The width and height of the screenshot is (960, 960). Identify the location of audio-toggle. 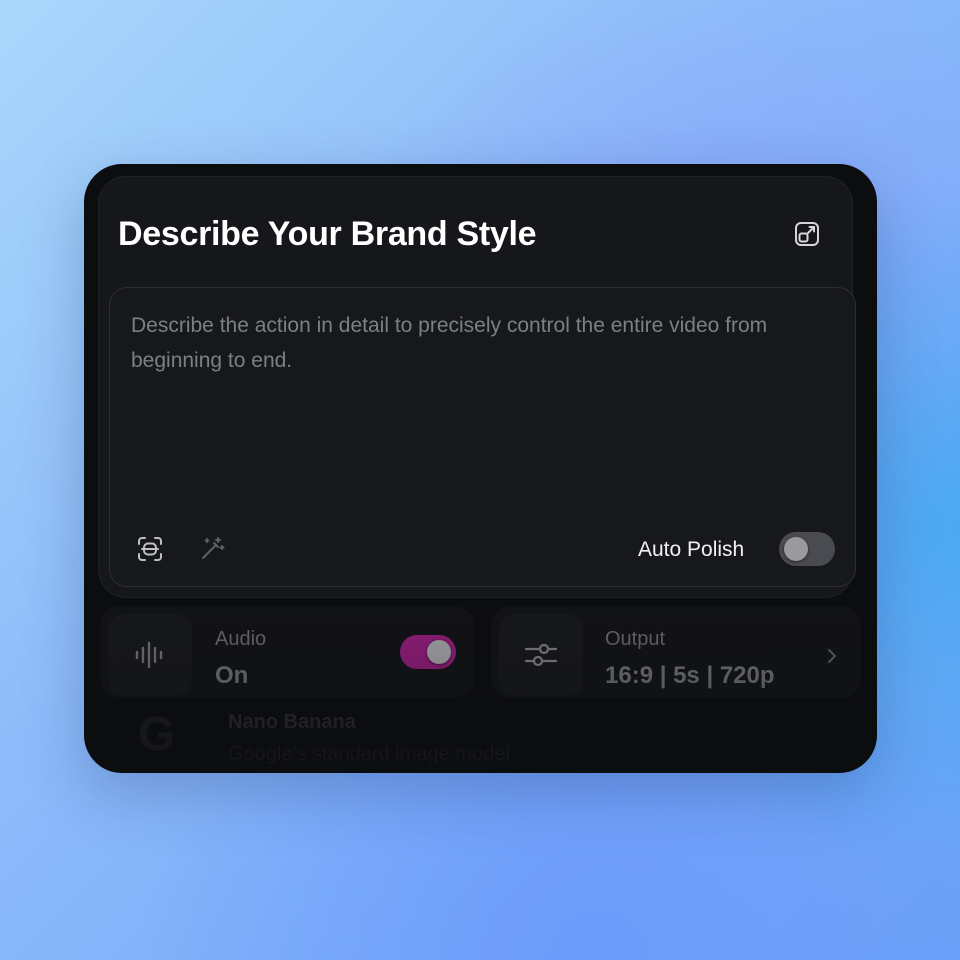
(428, 652).